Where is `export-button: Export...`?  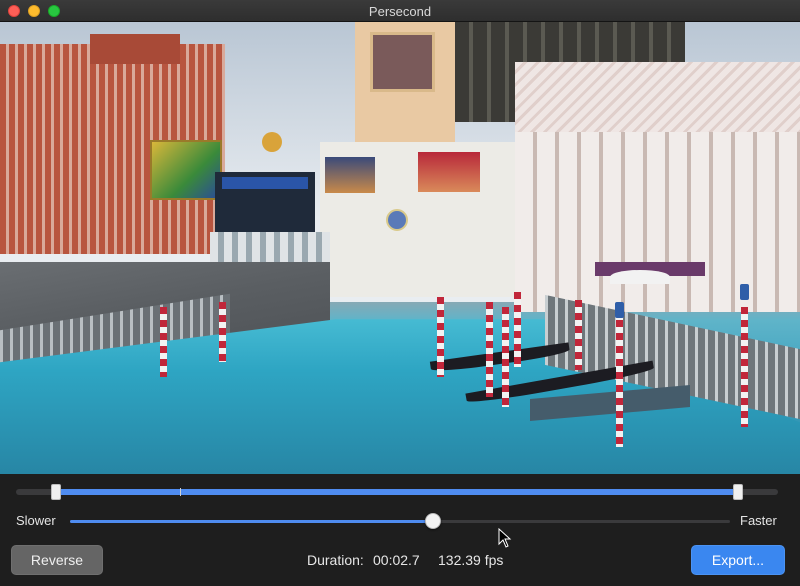
export-button: Export... is located at coordinates (738, 560).